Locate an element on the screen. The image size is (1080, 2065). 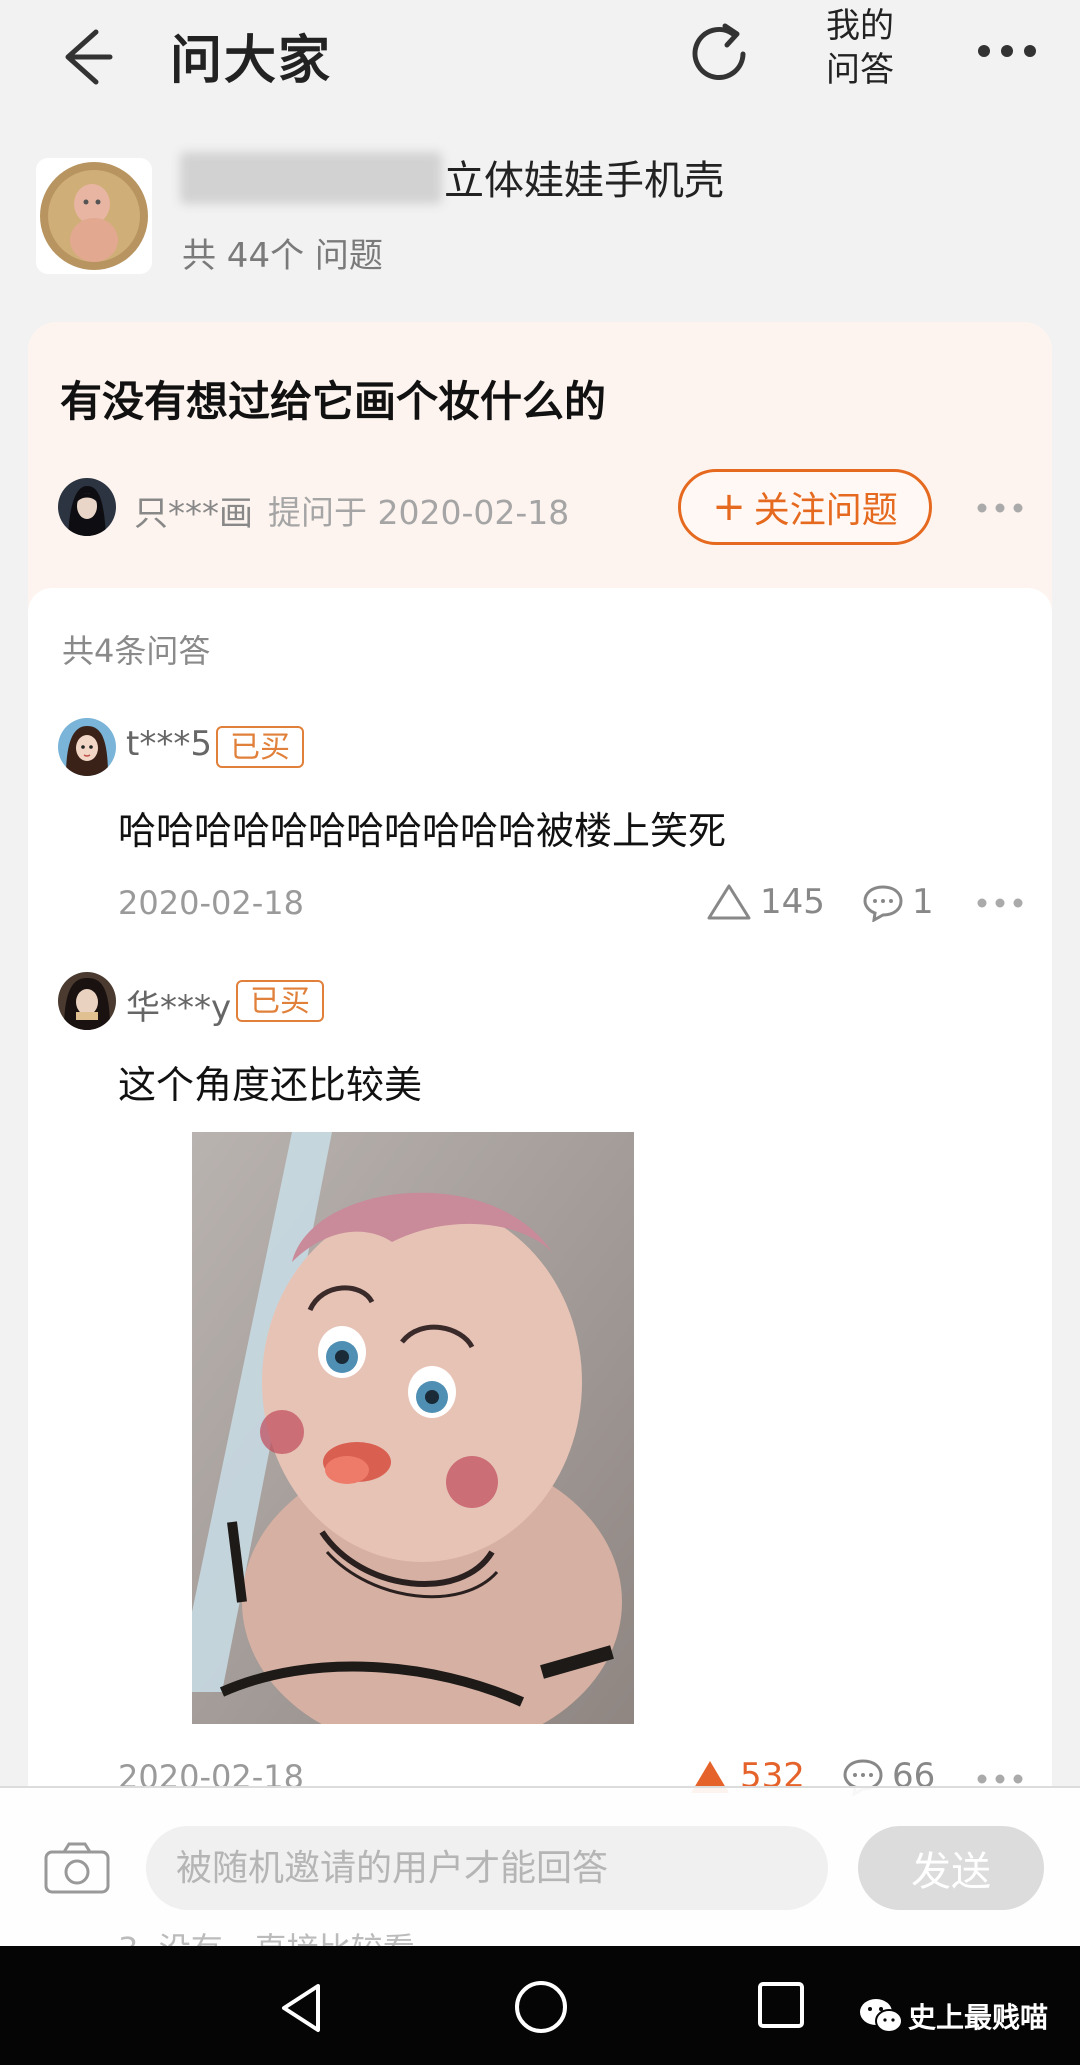
like-button is located at coordinates (729, 902).